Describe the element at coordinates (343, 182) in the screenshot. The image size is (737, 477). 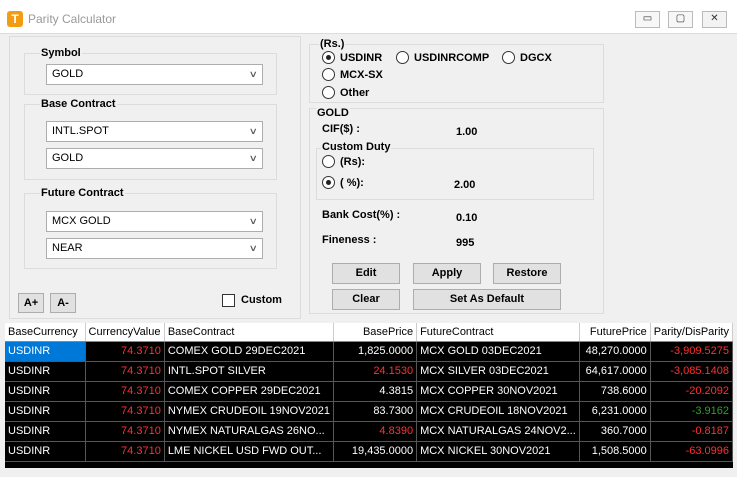
I see `radio-duty-pct: ( %):` at that location.